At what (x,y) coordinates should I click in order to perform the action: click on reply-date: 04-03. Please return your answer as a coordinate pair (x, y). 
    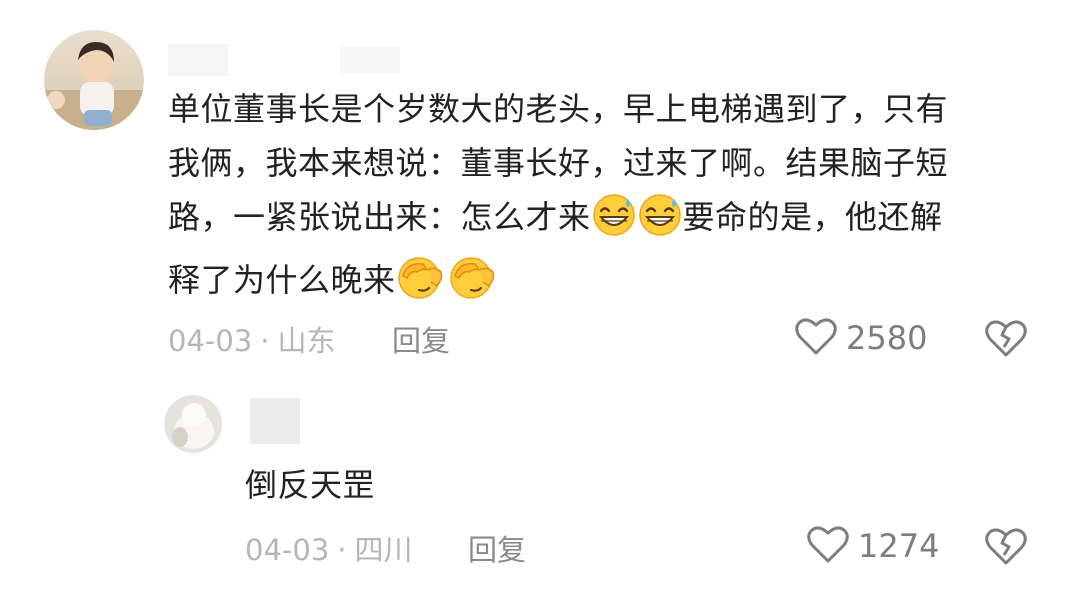
    Looking at the image, I should click on (287, 550).